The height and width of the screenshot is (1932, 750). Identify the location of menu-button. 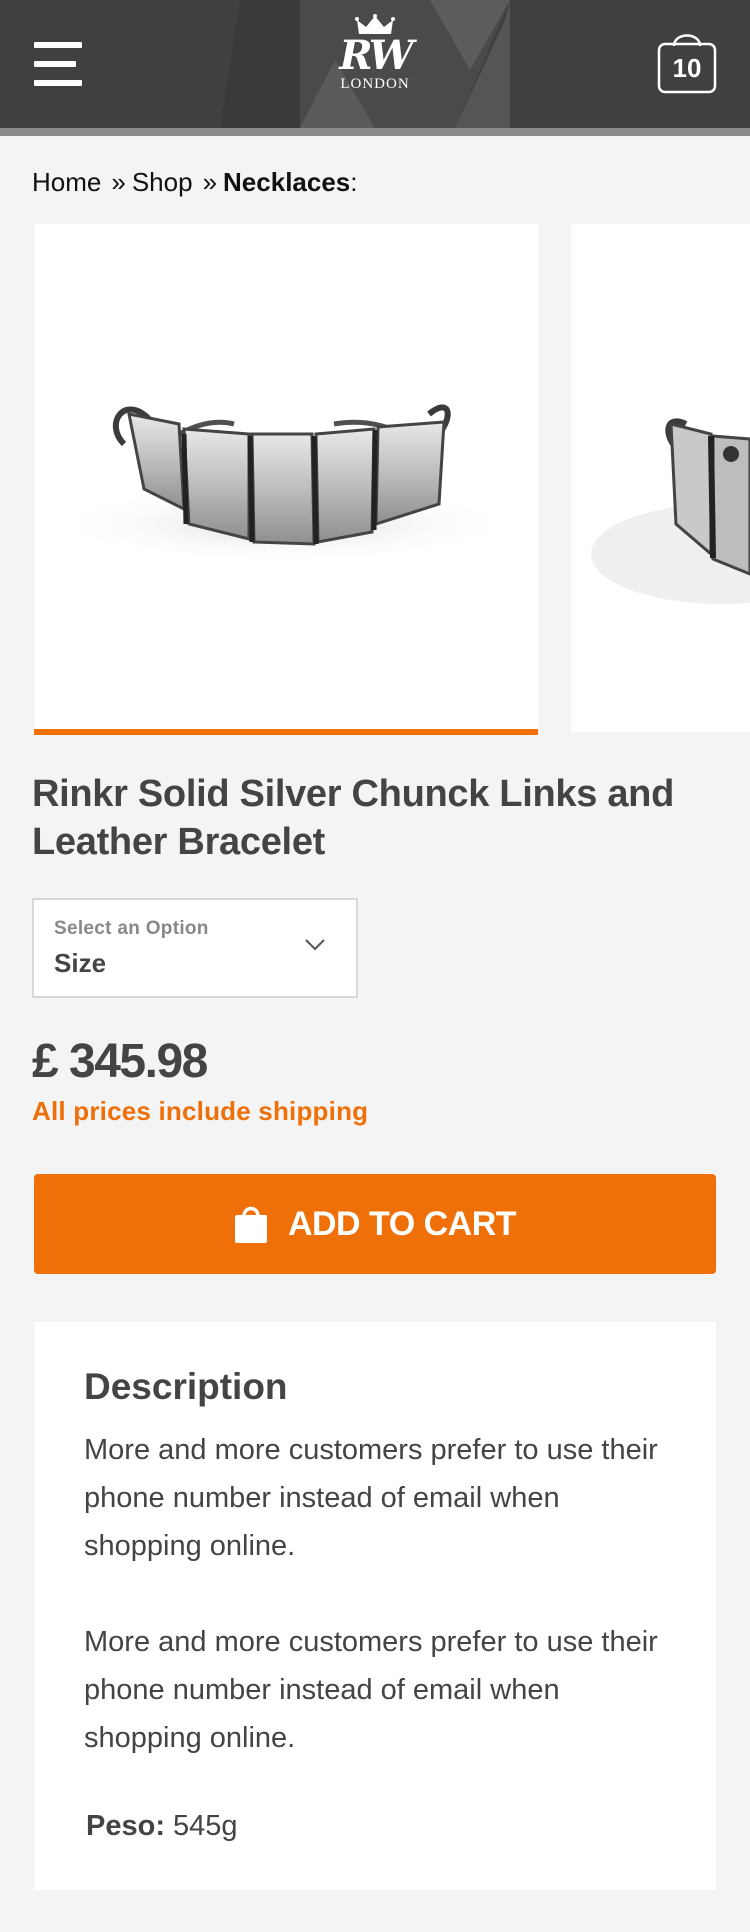
(58, 65).